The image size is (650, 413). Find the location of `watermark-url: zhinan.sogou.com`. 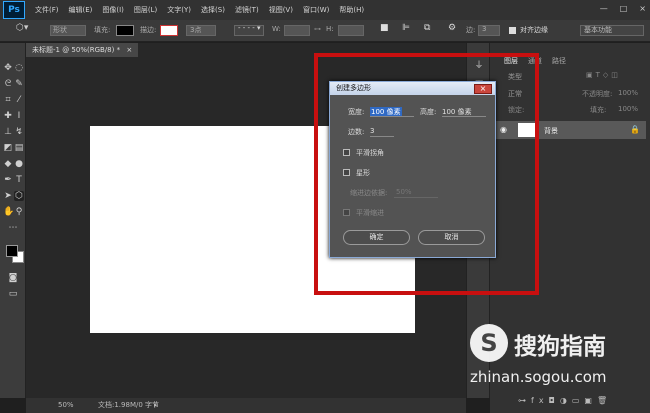

watermark-url: zhinan.sogou.com is located at coordinates (538, 377).